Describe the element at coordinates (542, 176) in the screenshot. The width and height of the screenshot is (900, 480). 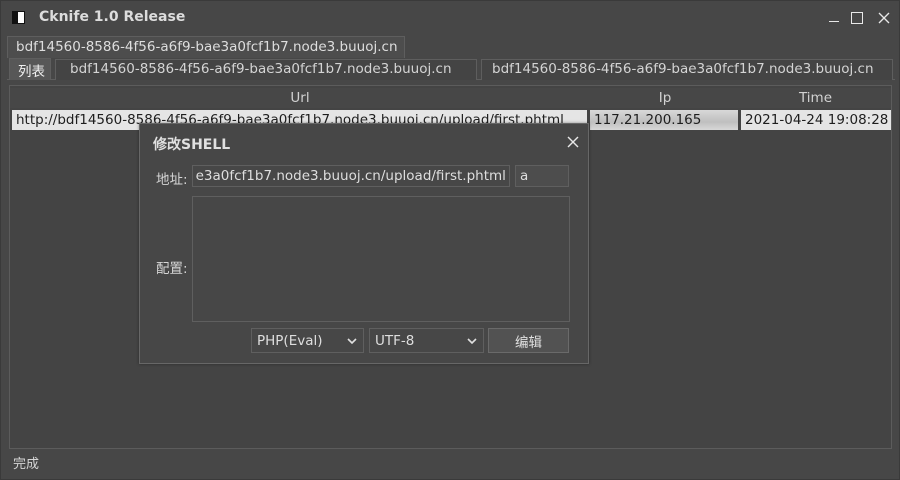
I see `password-input` at that location.